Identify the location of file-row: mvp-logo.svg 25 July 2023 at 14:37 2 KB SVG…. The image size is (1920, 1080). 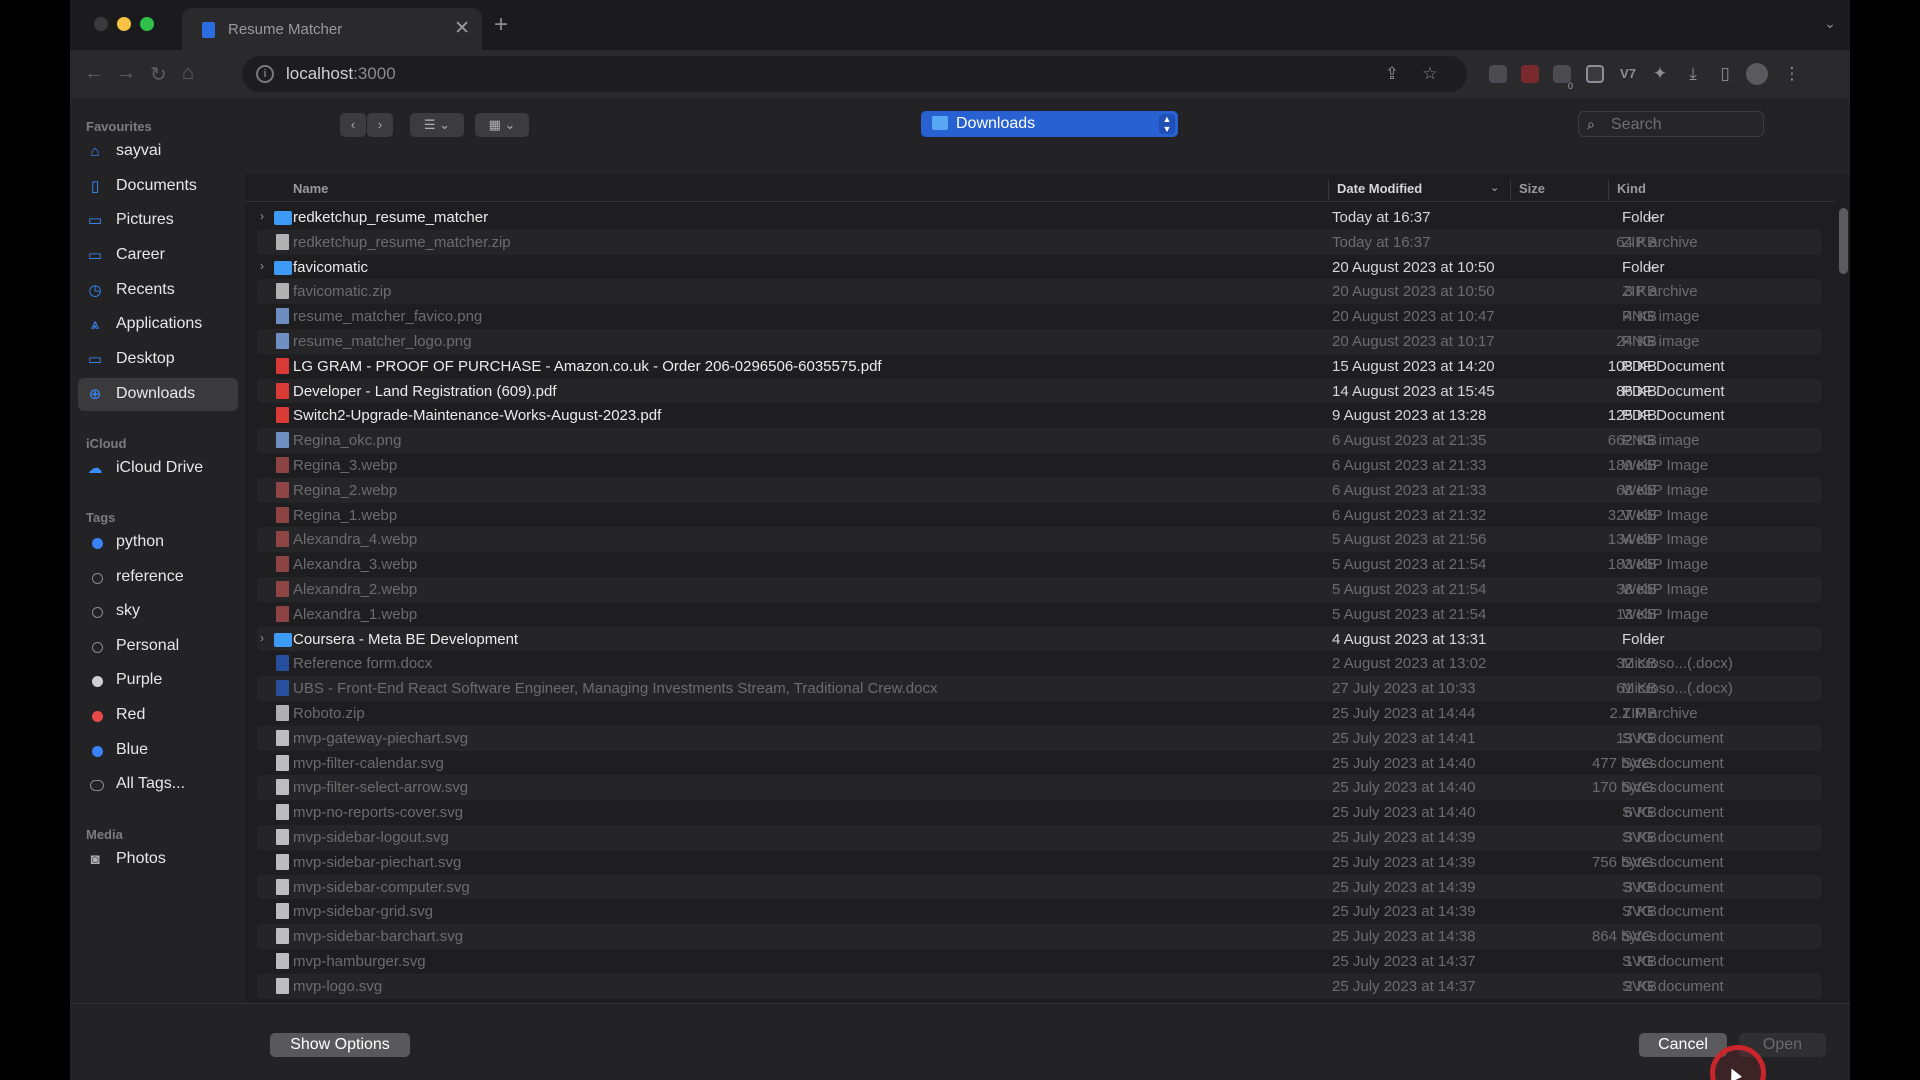
(1039, 986).